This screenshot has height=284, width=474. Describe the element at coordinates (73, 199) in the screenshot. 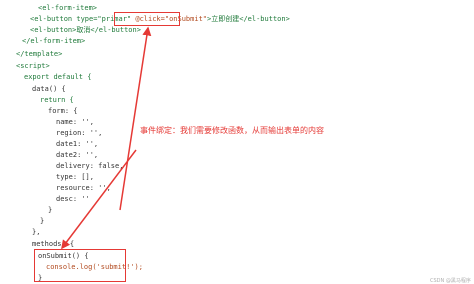

I see `code-line: desc: ''` at that location.